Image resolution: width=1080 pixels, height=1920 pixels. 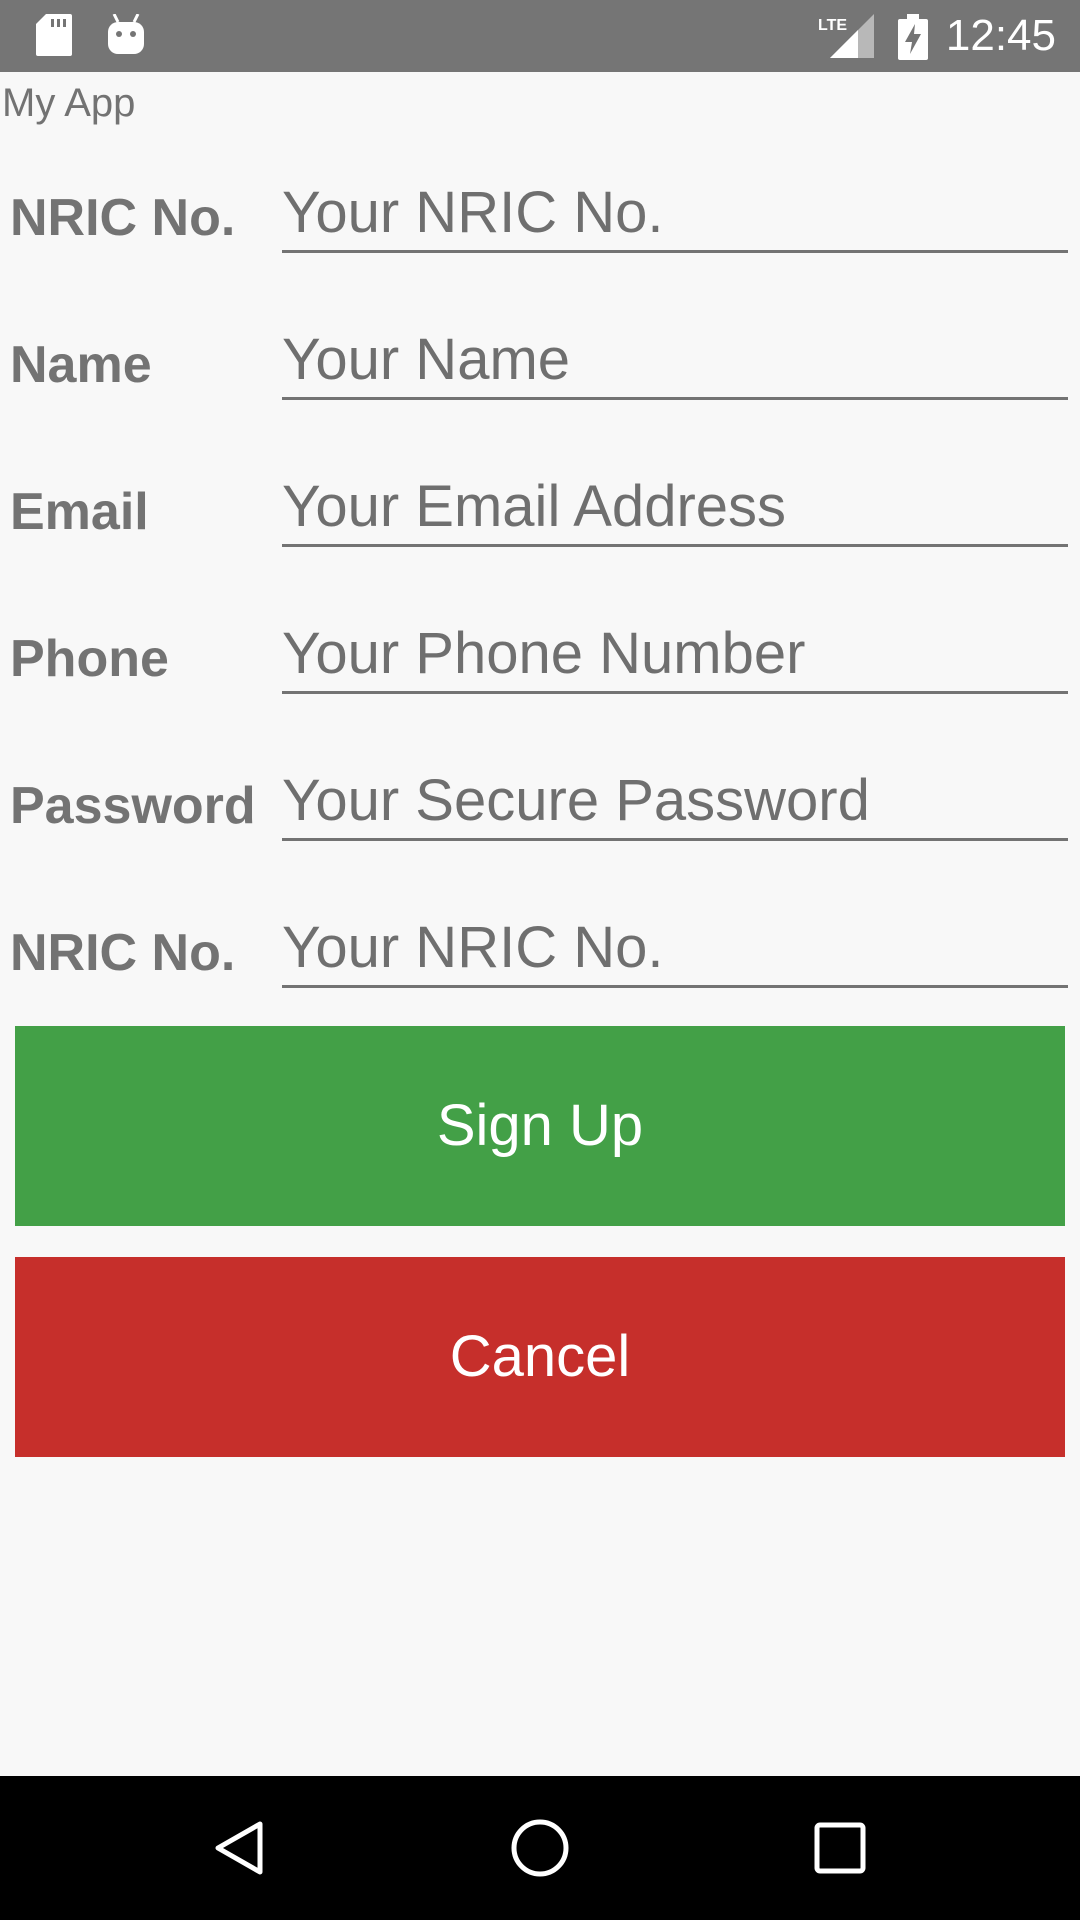 I want to click on nric-input, so click(x=675, y=213).